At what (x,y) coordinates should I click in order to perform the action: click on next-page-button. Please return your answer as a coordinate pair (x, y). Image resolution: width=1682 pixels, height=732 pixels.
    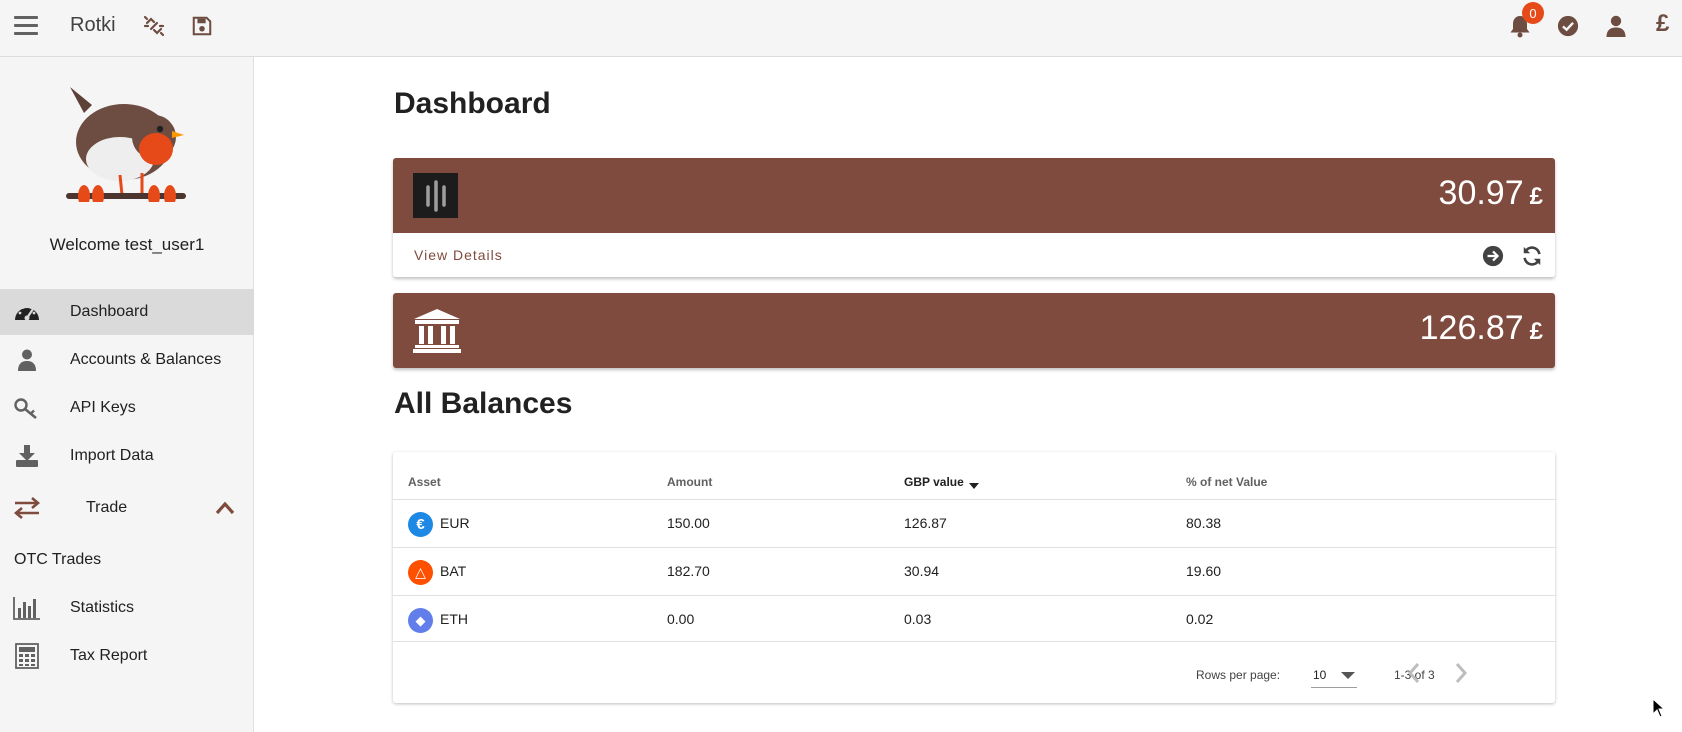
    Looking at the image, I should click on (1461, 673).